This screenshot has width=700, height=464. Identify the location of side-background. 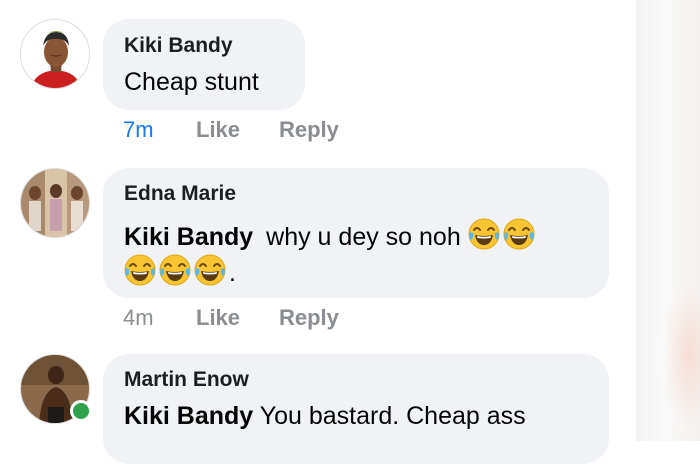
(668, 220).